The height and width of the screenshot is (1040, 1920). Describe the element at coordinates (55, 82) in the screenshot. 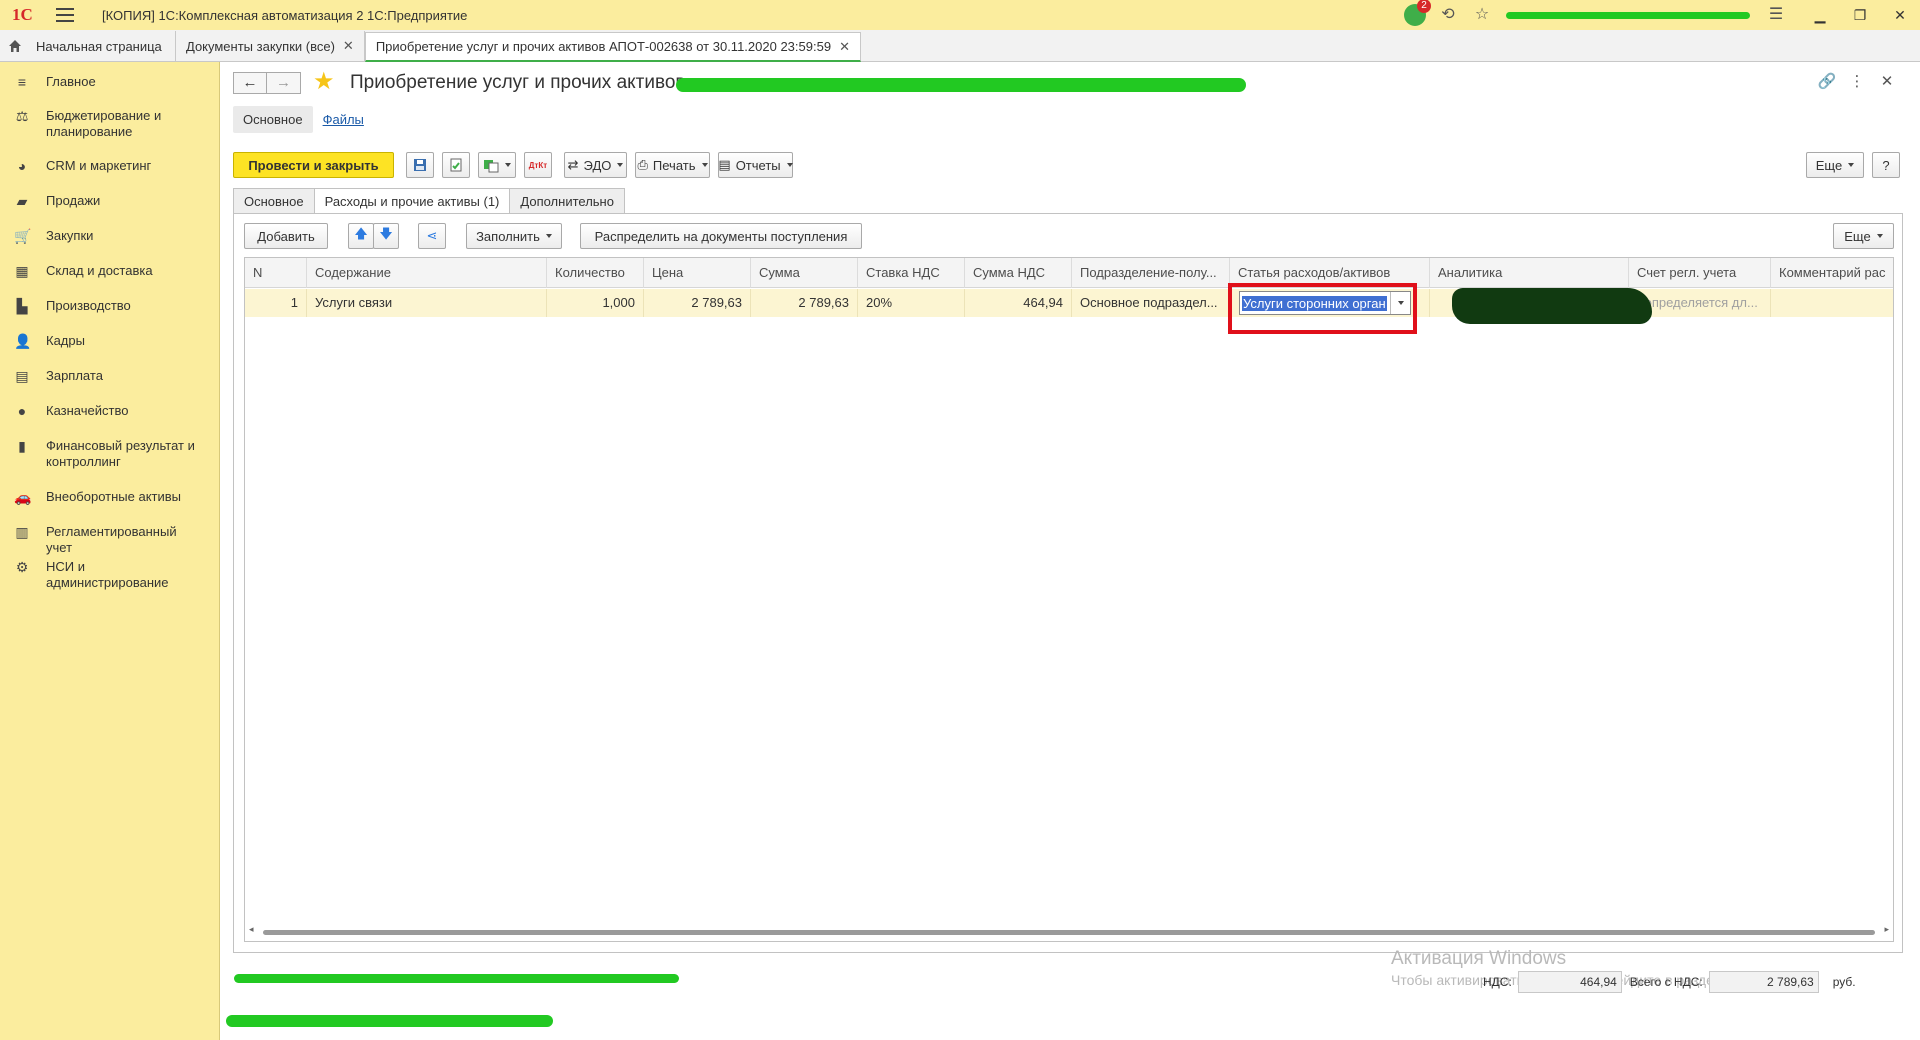

I see `sidebar-item-main: ≡ Главное` at that location.